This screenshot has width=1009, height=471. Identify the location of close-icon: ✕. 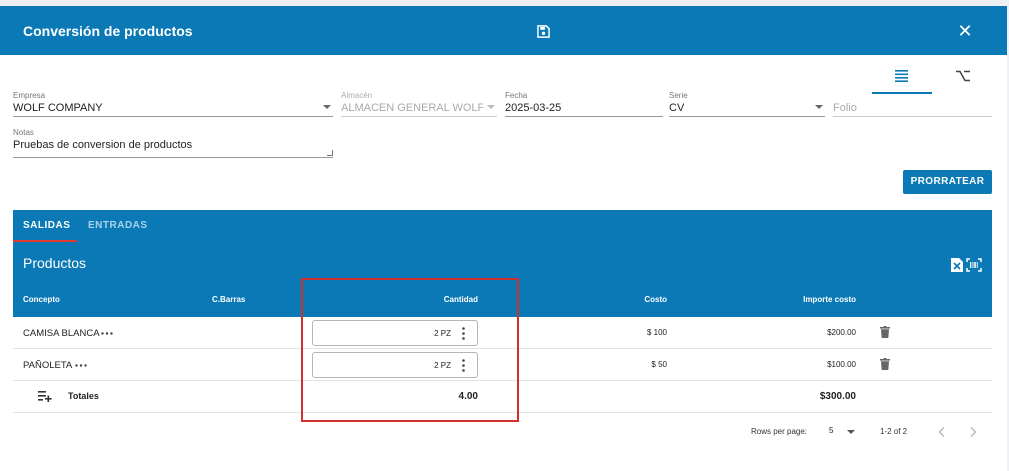
(965, 31).